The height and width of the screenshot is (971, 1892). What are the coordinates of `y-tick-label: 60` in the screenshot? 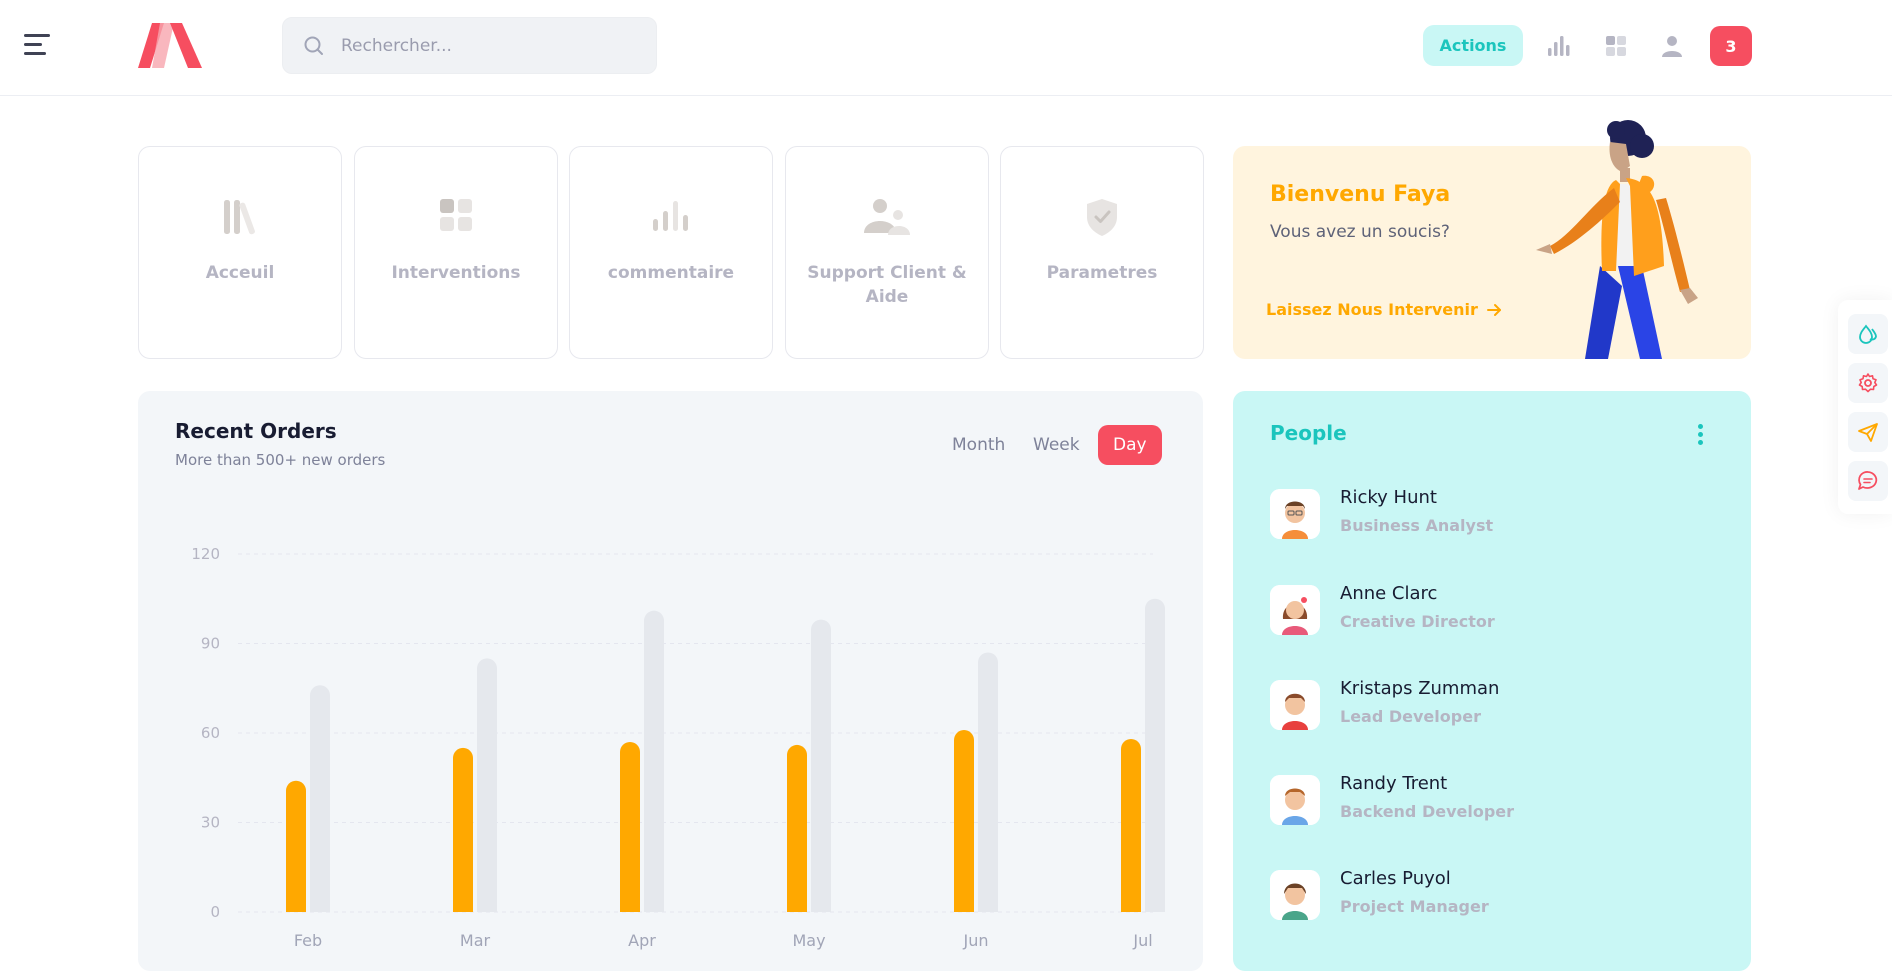 It's located at (210, 733).